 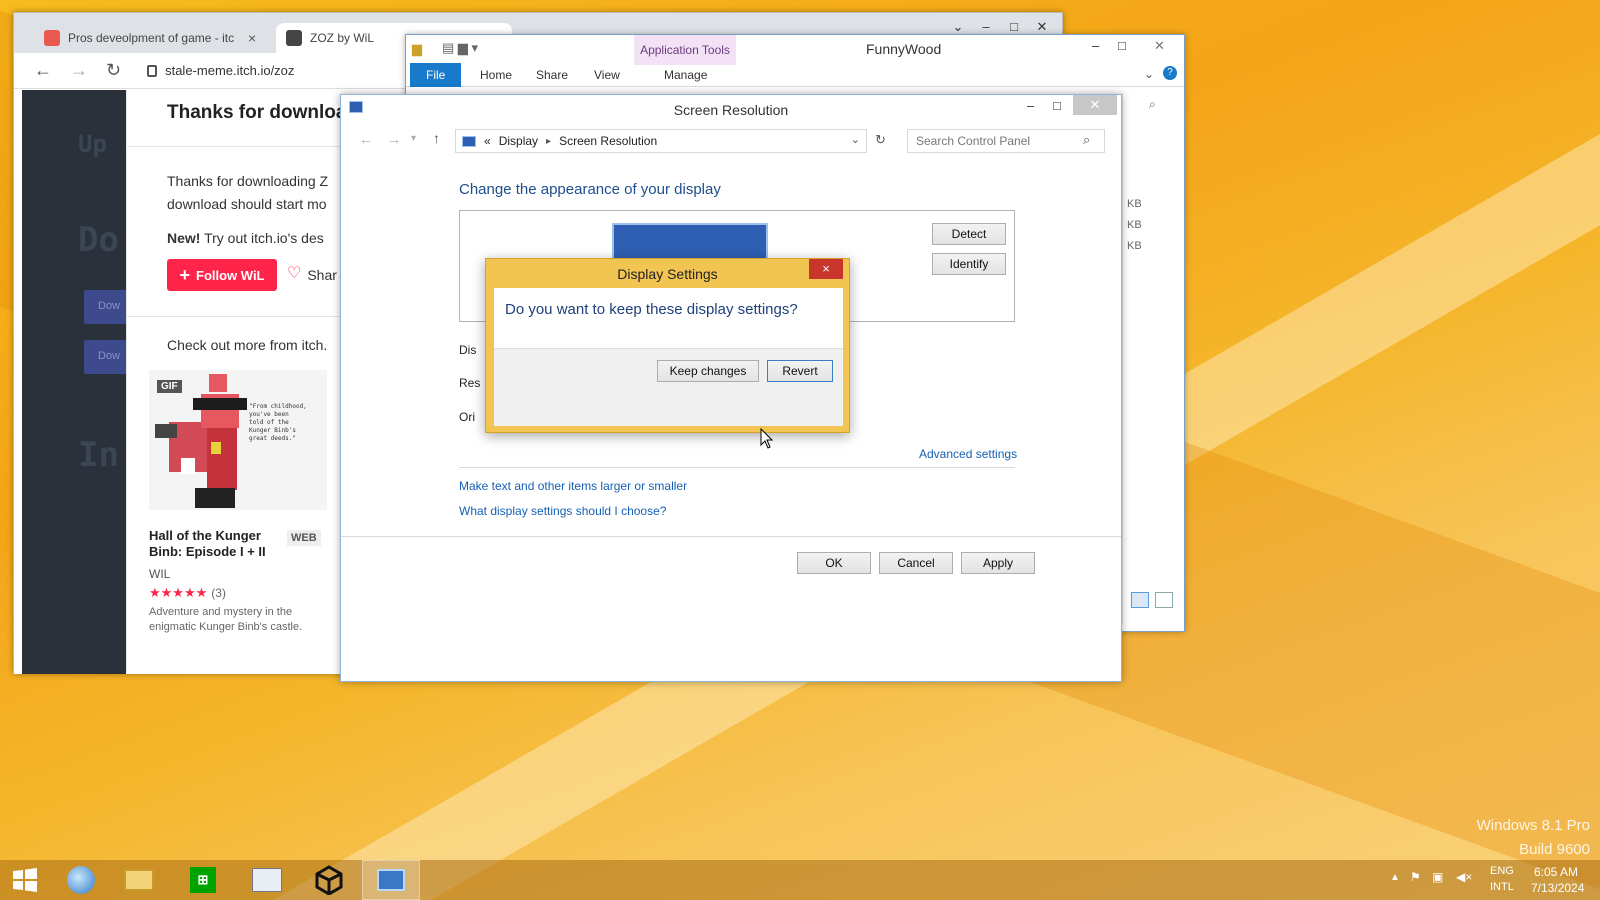 I want to click on refresh-icon: ↻, so click(x=880, y=140).